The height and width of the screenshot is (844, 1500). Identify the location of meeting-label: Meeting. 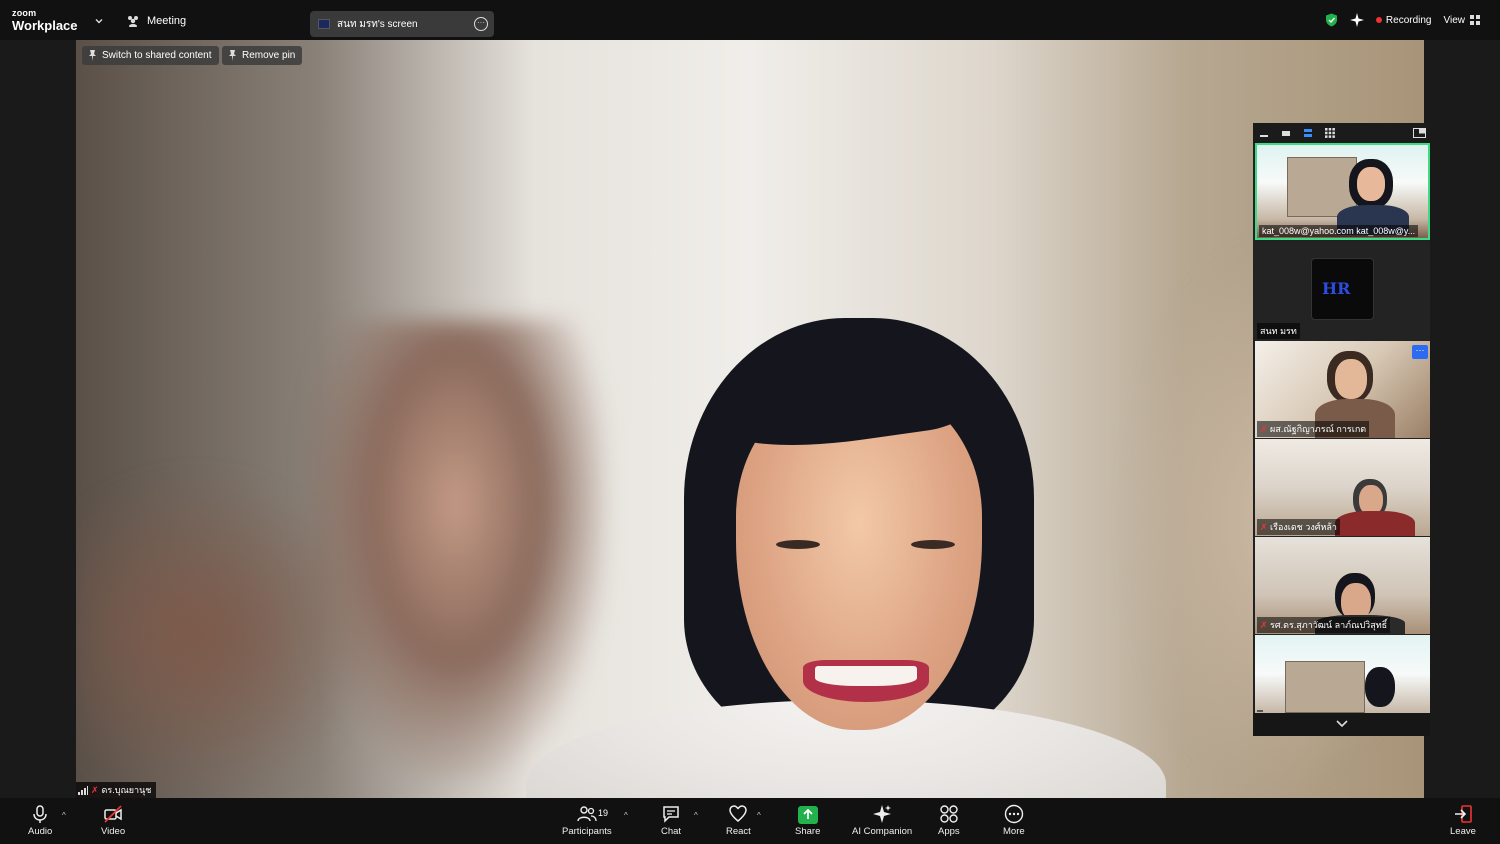
(167, 21).